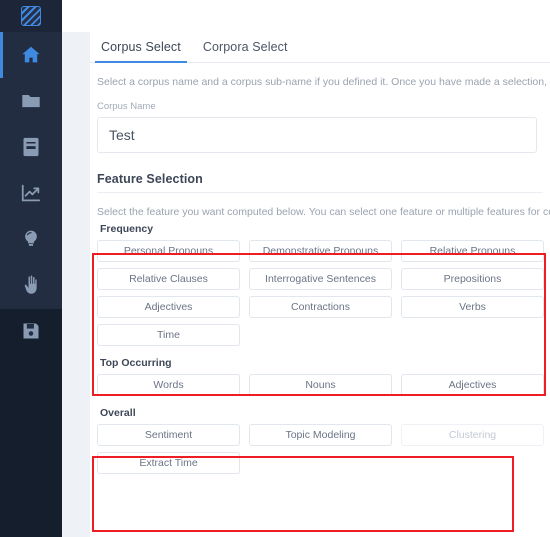 This screenshot has height=537, width=550. I want to click on feature-button-row: Extract Time, so click(321, 466).